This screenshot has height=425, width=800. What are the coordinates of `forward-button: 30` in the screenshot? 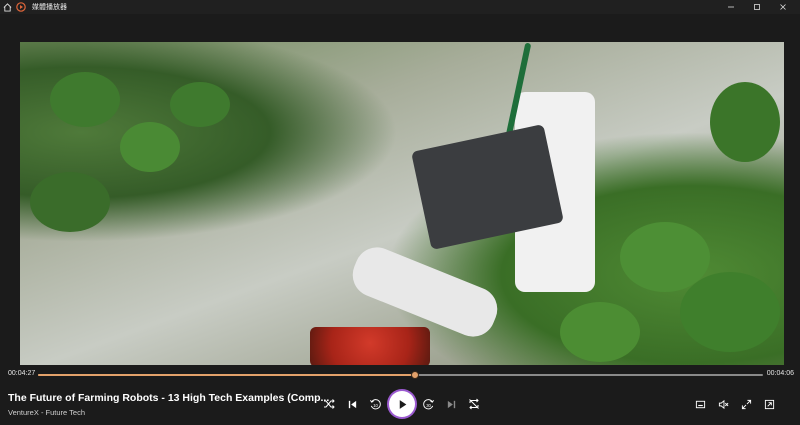 It's located at (428, 404).